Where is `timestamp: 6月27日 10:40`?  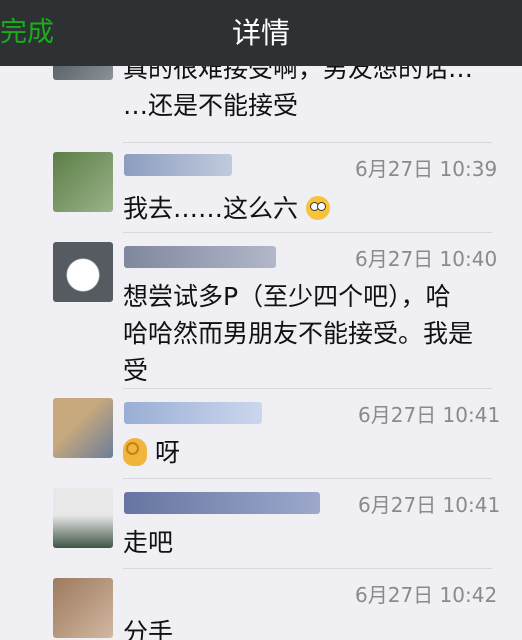
timestamp: 6月27日 10:40 is located at coordinates (426, 259).